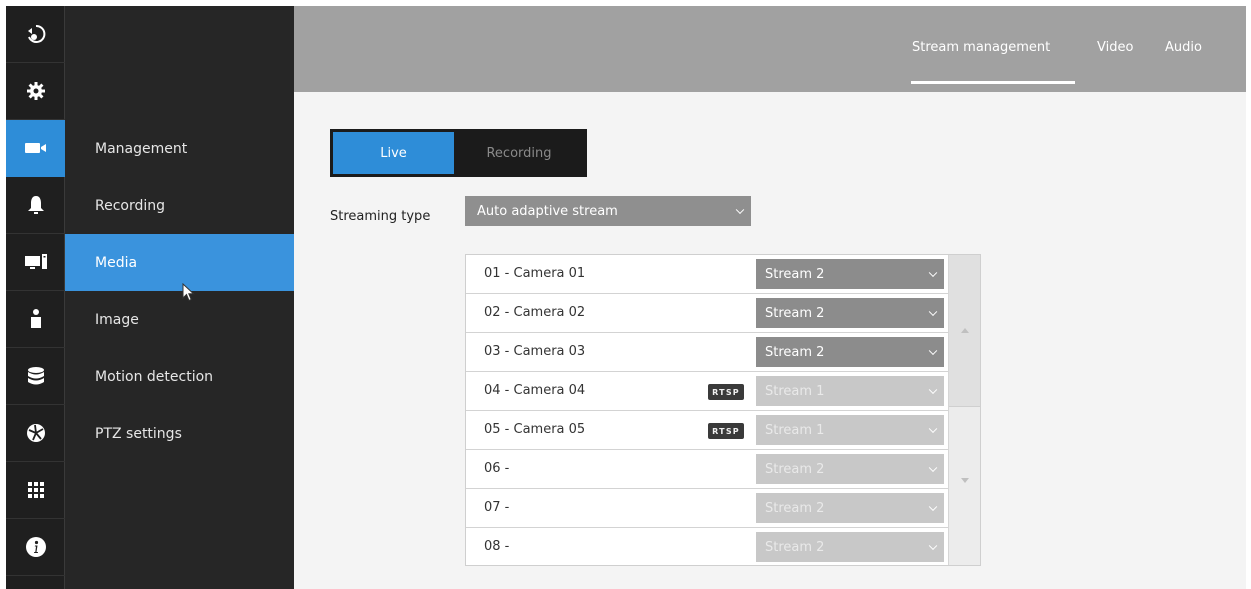 Image resolution: width=1251 pixels, height=589 pixels. What do you see at coordinates (770, 49) in the screenshot?
I see `top-tab-bar: Stream management Video Audio` at bounding box center [770, 49].